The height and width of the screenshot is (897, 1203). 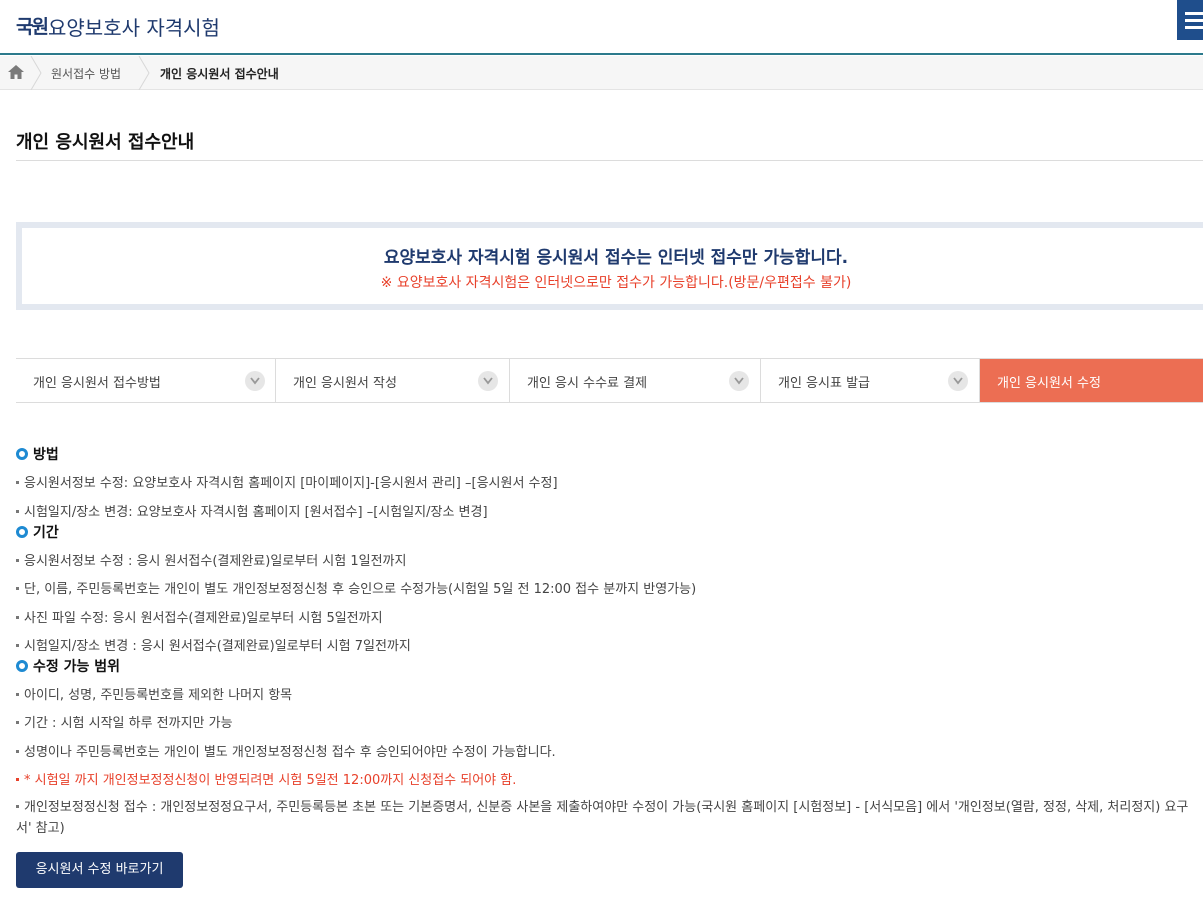 What do you see at coordinates (1190, 20) in the screenshot?
I see `hamburger-menu-icon` at bounding box center [1190, 20].